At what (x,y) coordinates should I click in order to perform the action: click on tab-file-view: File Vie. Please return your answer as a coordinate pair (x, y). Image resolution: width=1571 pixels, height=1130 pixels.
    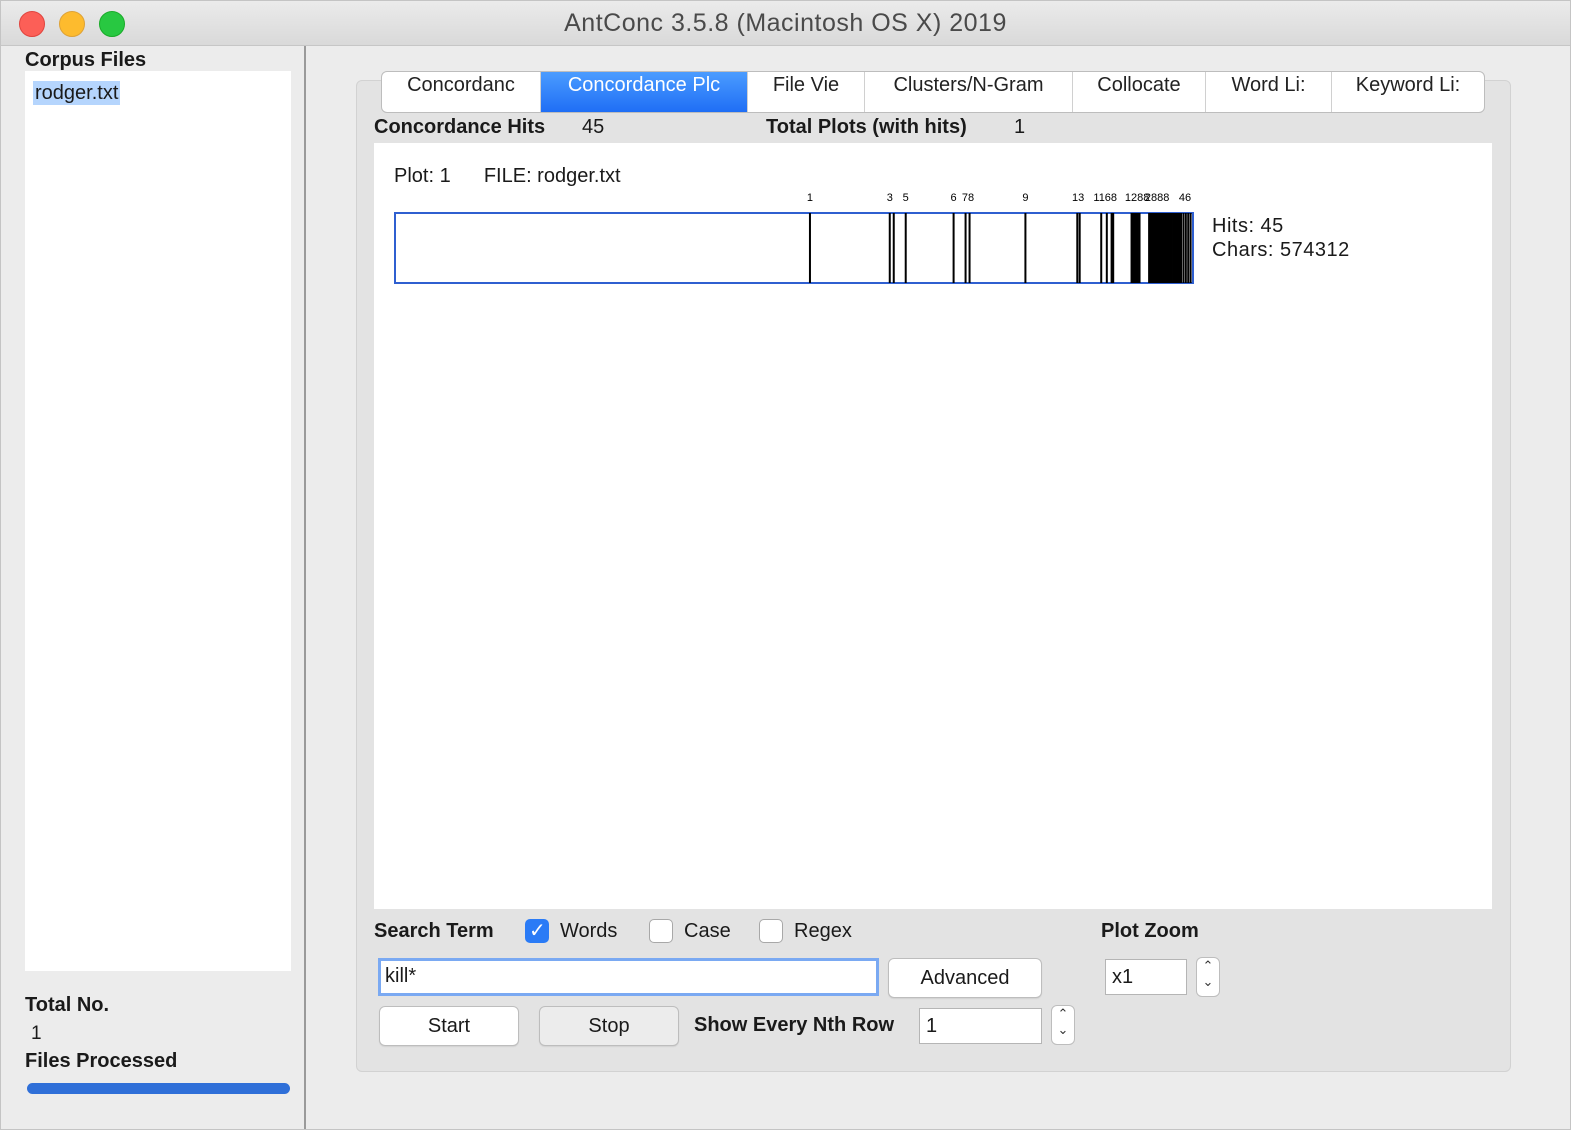
    Looking at the image, I should click on (806, 92).